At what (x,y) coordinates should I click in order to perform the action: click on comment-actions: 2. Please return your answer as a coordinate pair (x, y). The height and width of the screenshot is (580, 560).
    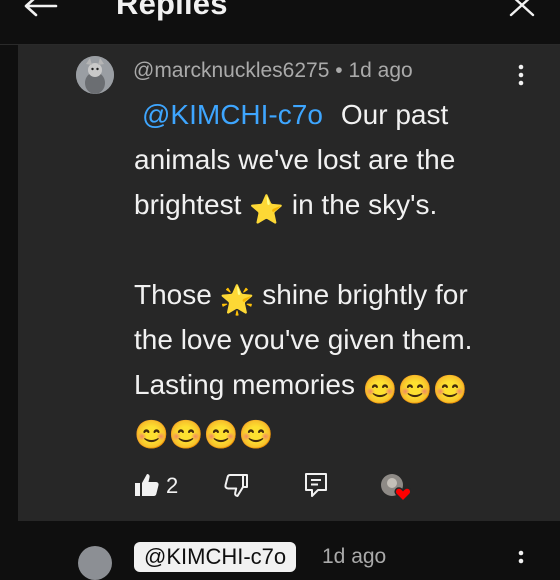
    Looking at the image, I should click on (289, 488).